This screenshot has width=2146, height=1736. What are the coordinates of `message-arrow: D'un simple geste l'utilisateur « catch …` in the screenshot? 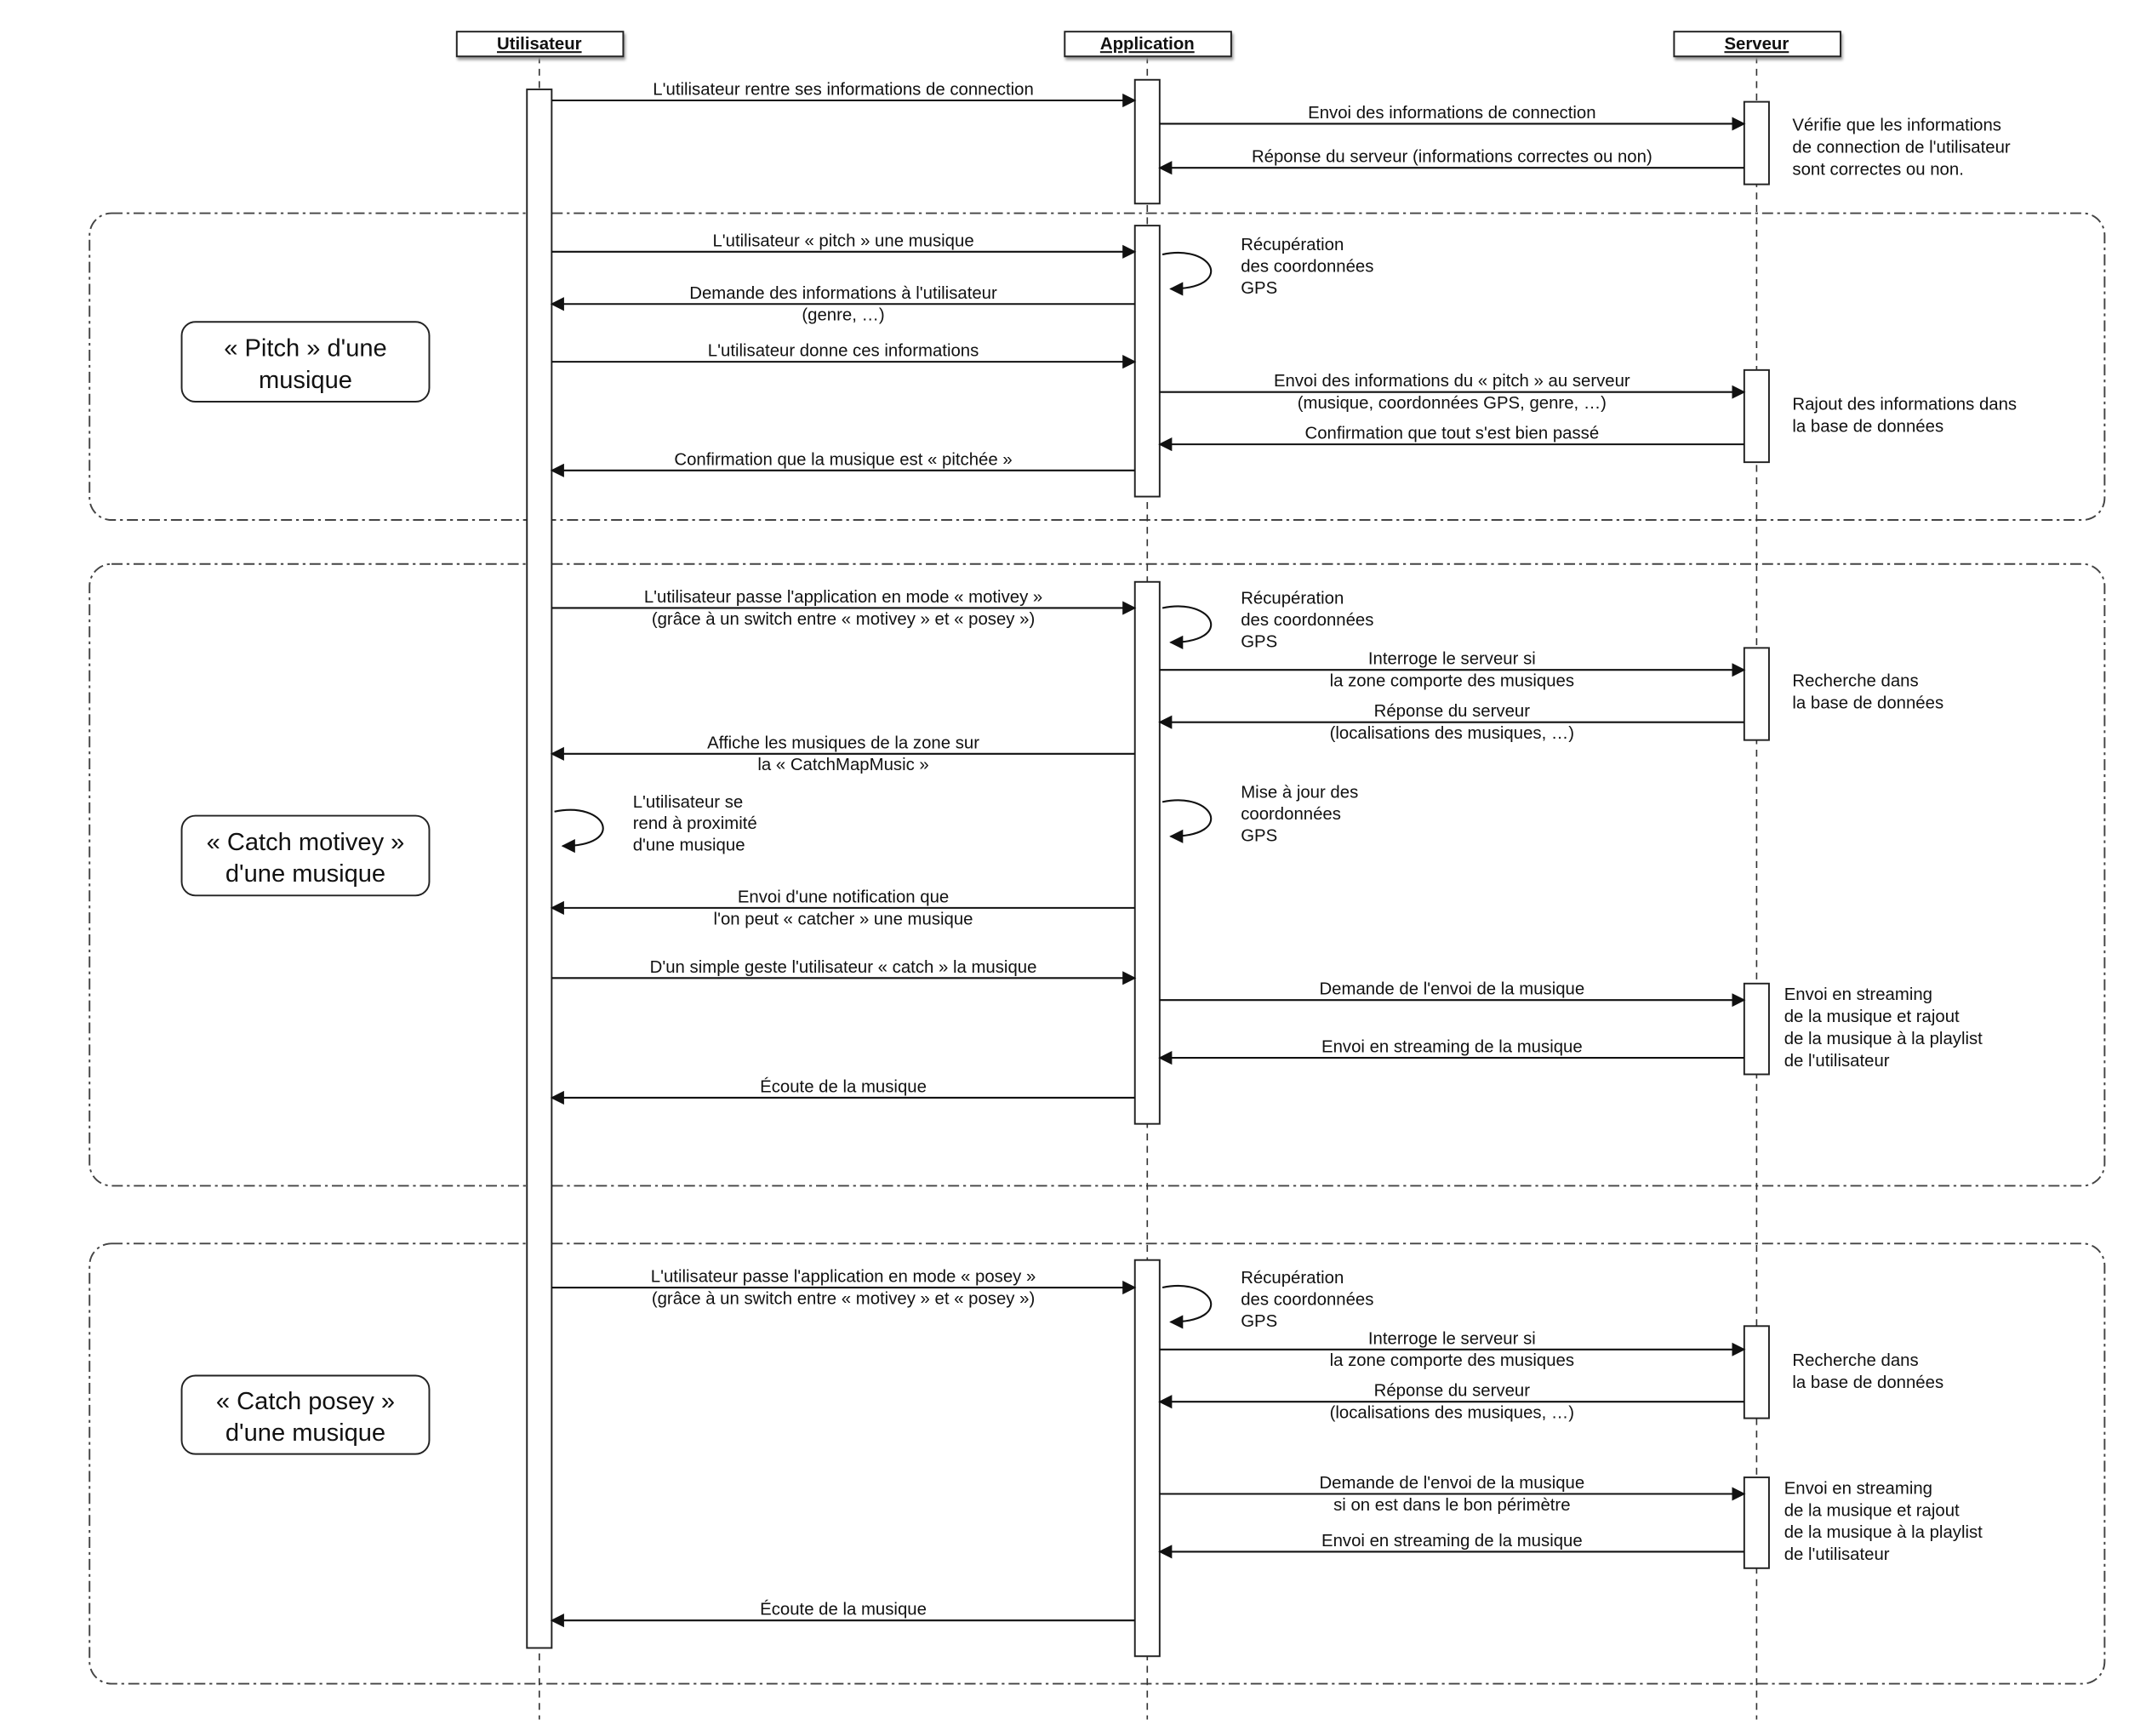 It's located at (844, 971).